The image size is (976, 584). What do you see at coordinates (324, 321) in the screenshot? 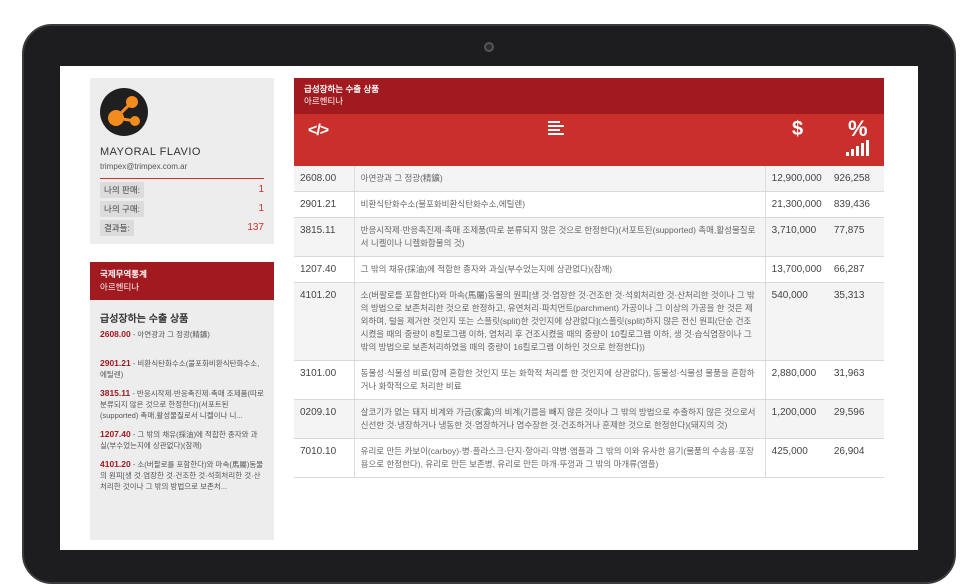
I see `hs-code: 4101.20` at bounding box center [324, 321].